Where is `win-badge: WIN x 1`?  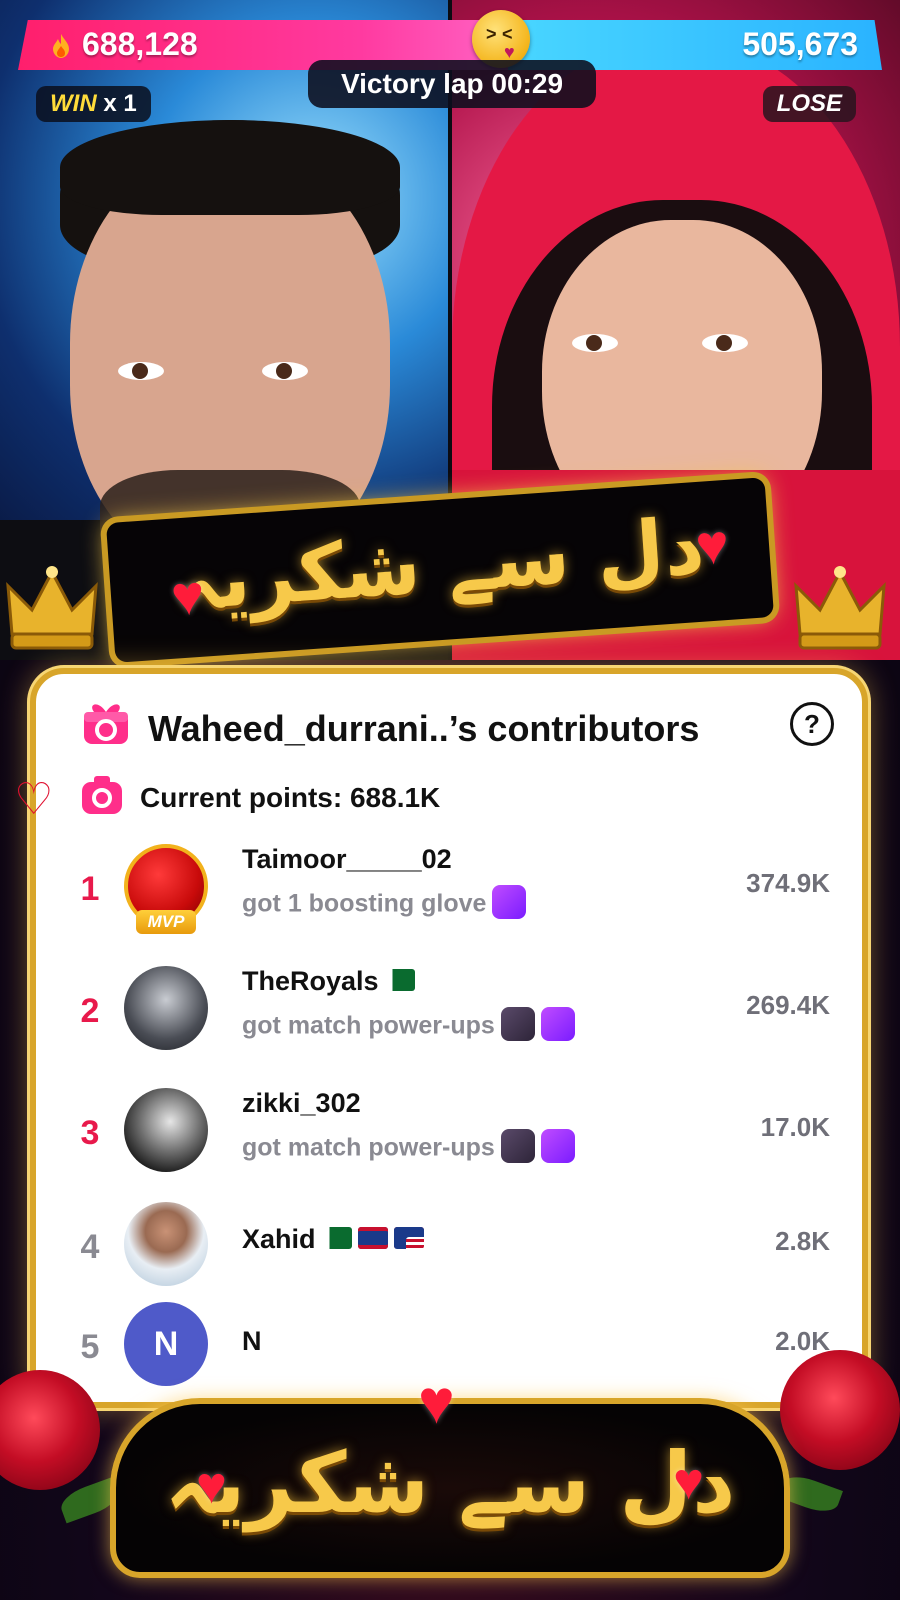 win-badge: WIN x 1 is located at coordinates (93, 104).